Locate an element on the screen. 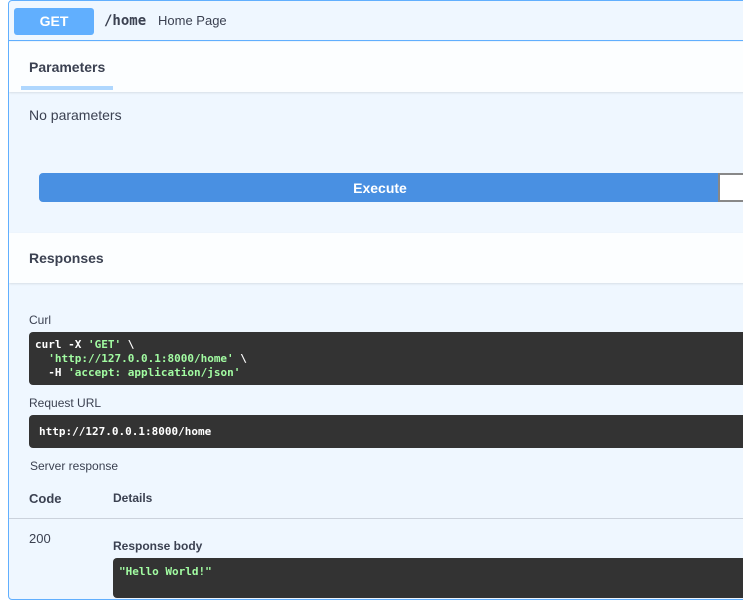 The width and height of the screenshot is (743, 600). clear-button is located at coordinates (730, 187).